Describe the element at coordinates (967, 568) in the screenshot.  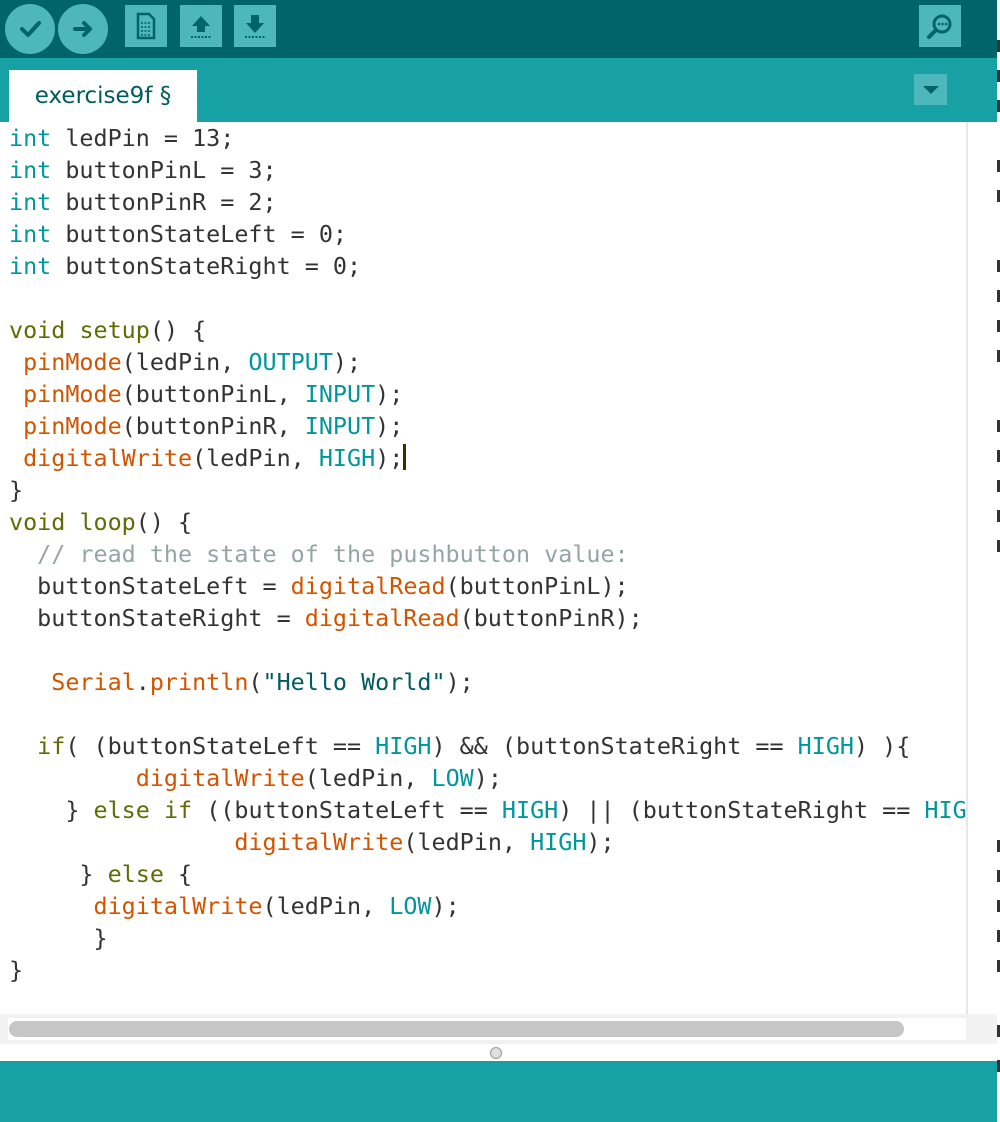
I see `editor-border` at that location.